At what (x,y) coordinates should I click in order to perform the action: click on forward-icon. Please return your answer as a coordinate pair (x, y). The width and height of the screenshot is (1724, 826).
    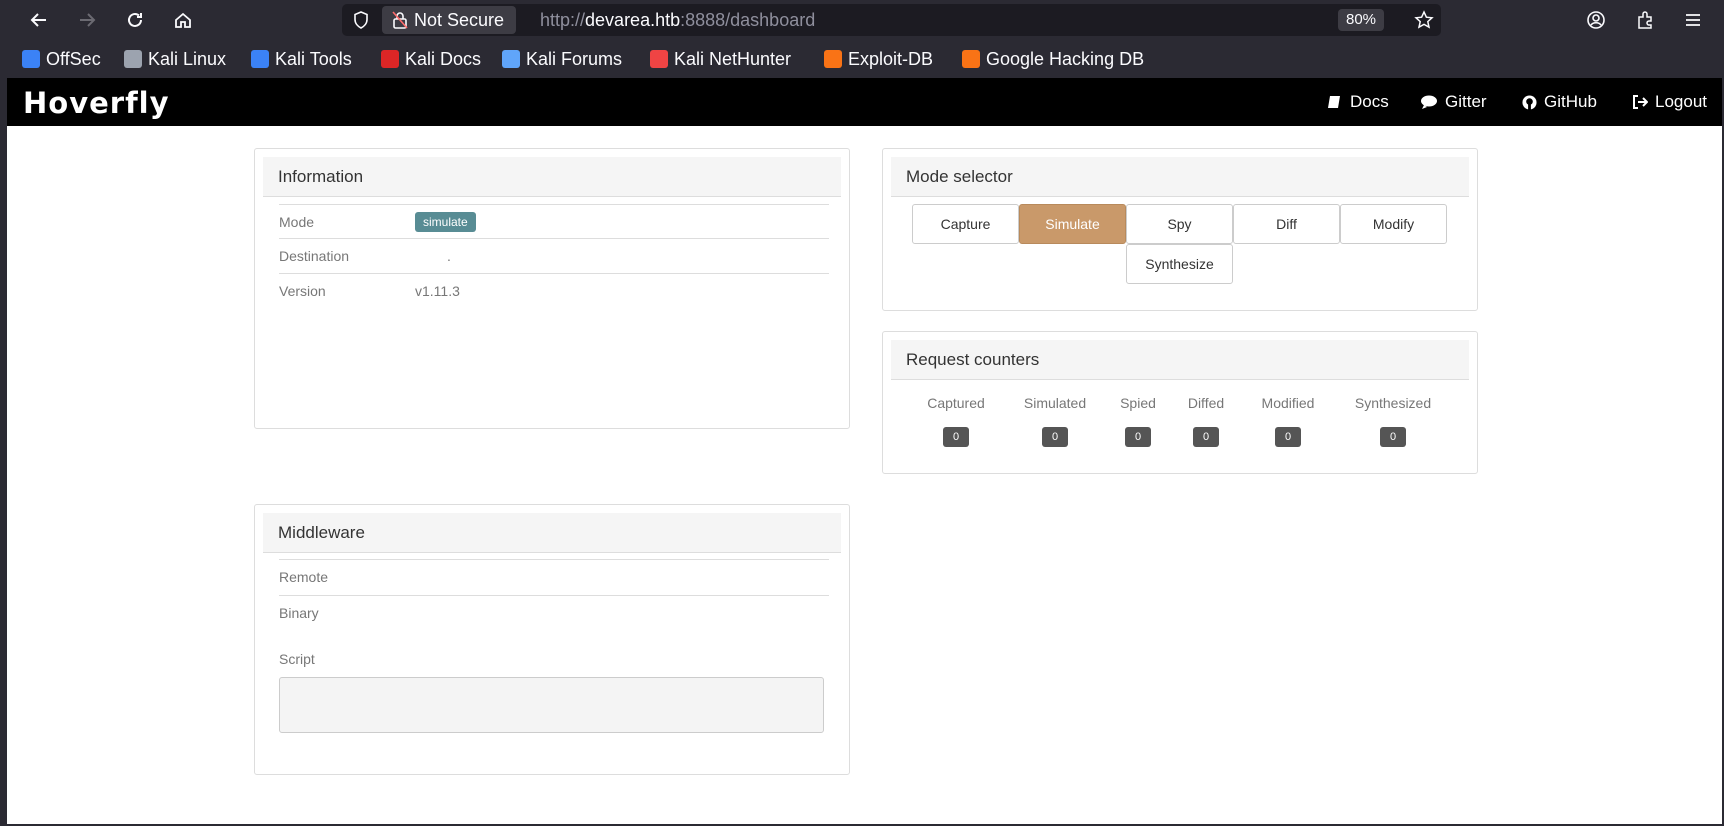
    Looking at the image, I should click on (87, 20).